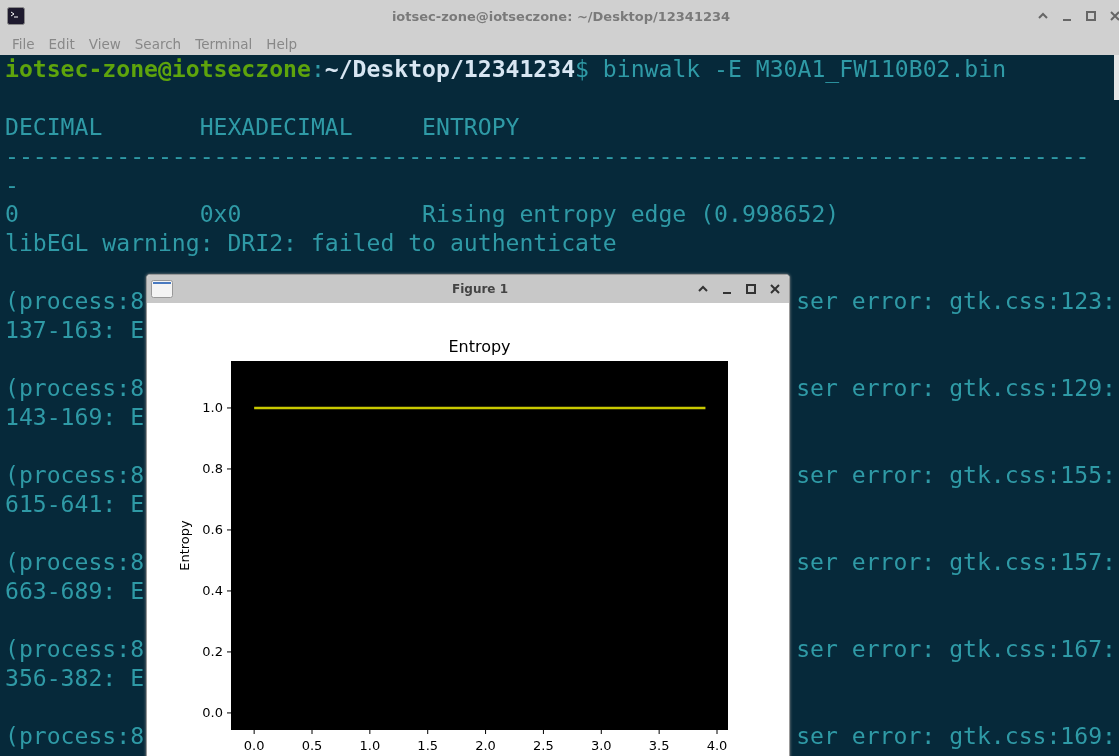  I want to click on terminal-line: ser error: gtk.css:169:, so click(956, 736).